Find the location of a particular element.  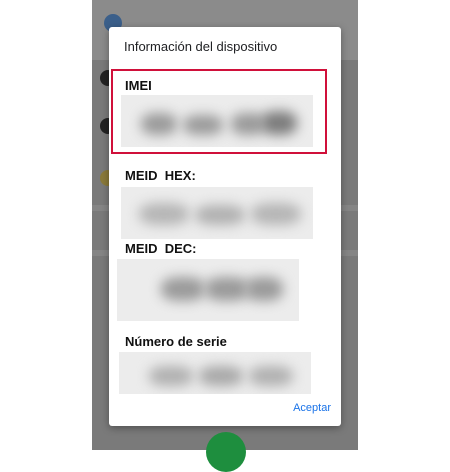

dialog-title: Información del dispositivo is located at coordinates (201, 46).